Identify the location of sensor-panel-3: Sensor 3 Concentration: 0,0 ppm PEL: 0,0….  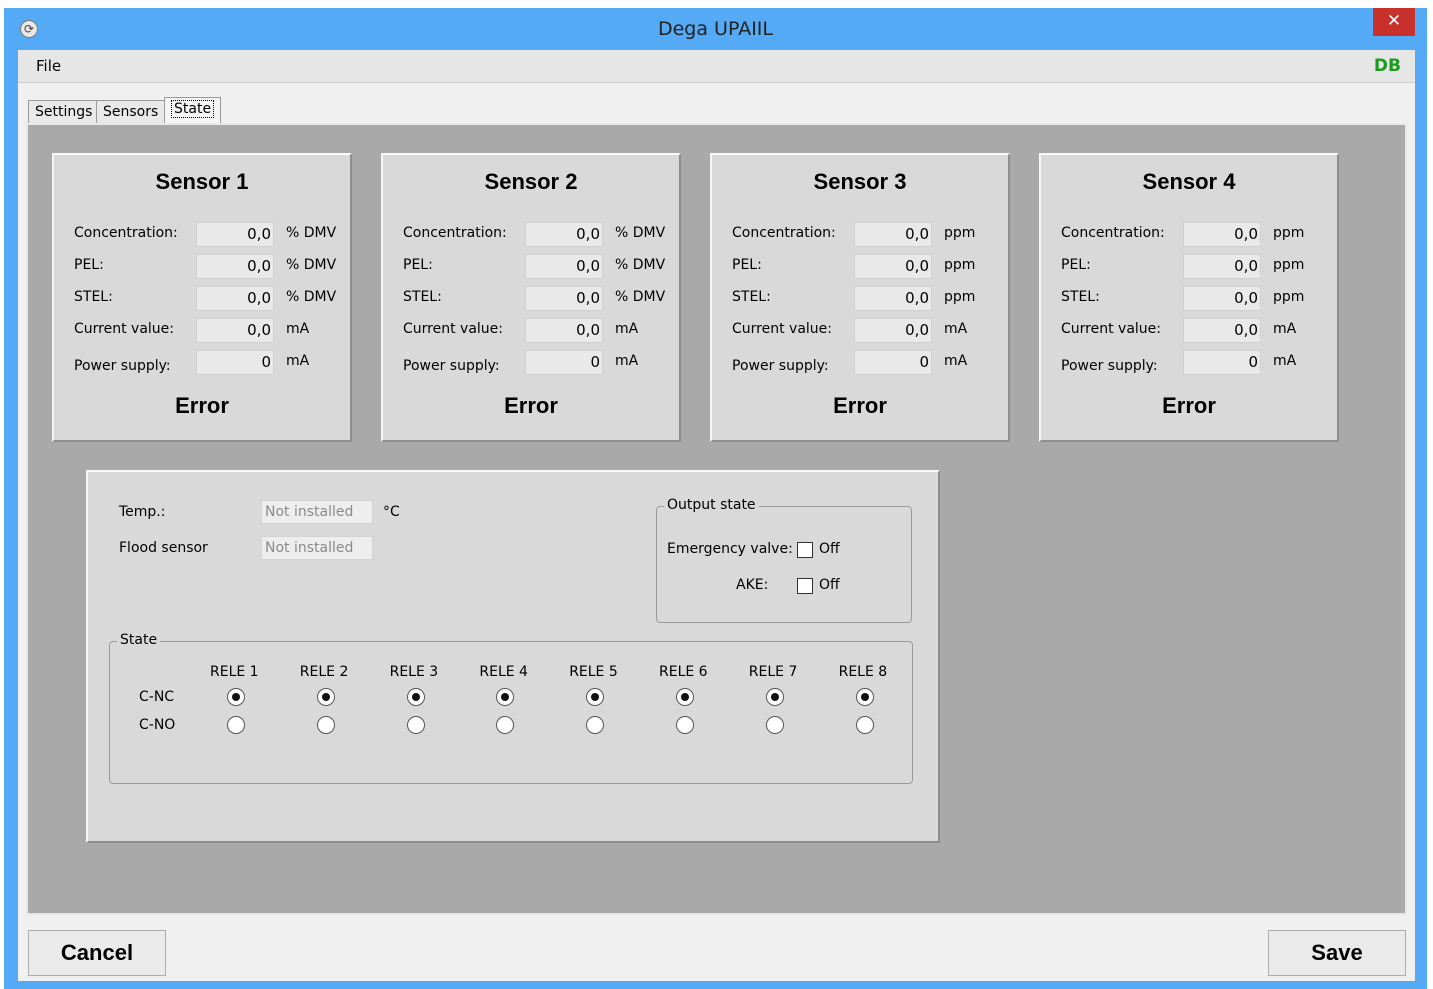
(860, 297).